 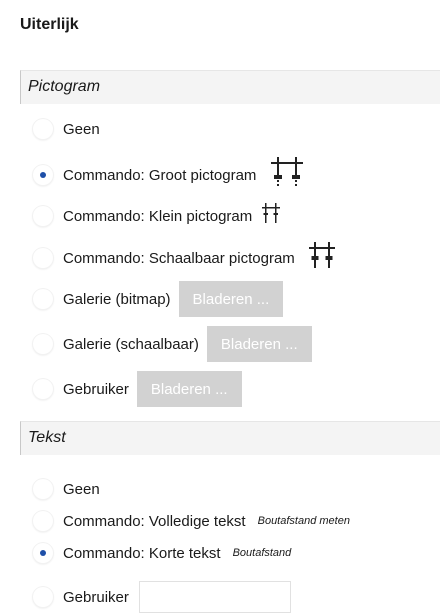 What do you see at coordinates (262, 553) in the screenshot?
I see `preview-text-label: Boutafstand` at bounding box center [262, 553].